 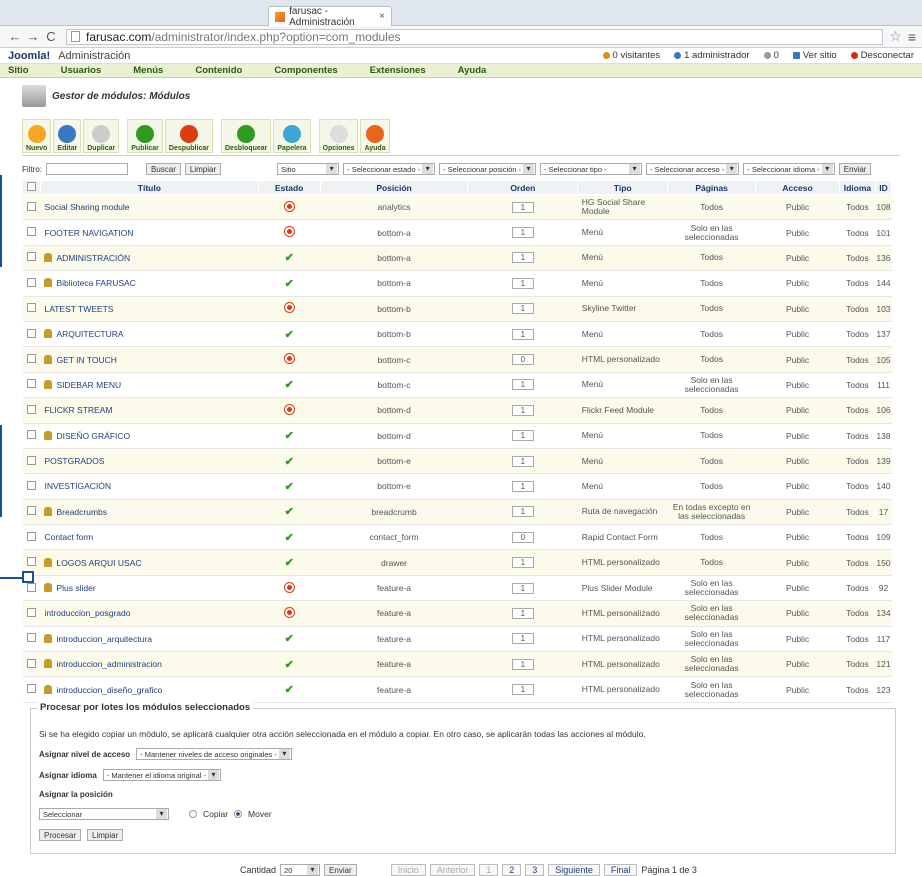 What do you see at coordinates (305, 70) in the screenshot?
I see `menu-componentes: Componentes` at bounding box center [305, 70].